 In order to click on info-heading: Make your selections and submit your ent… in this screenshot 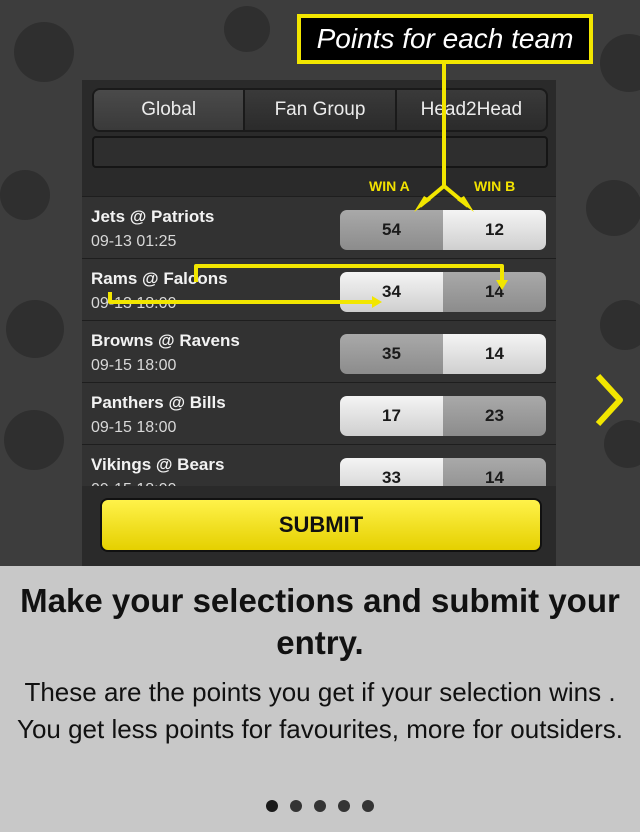, I will do `click(320, 621)`.